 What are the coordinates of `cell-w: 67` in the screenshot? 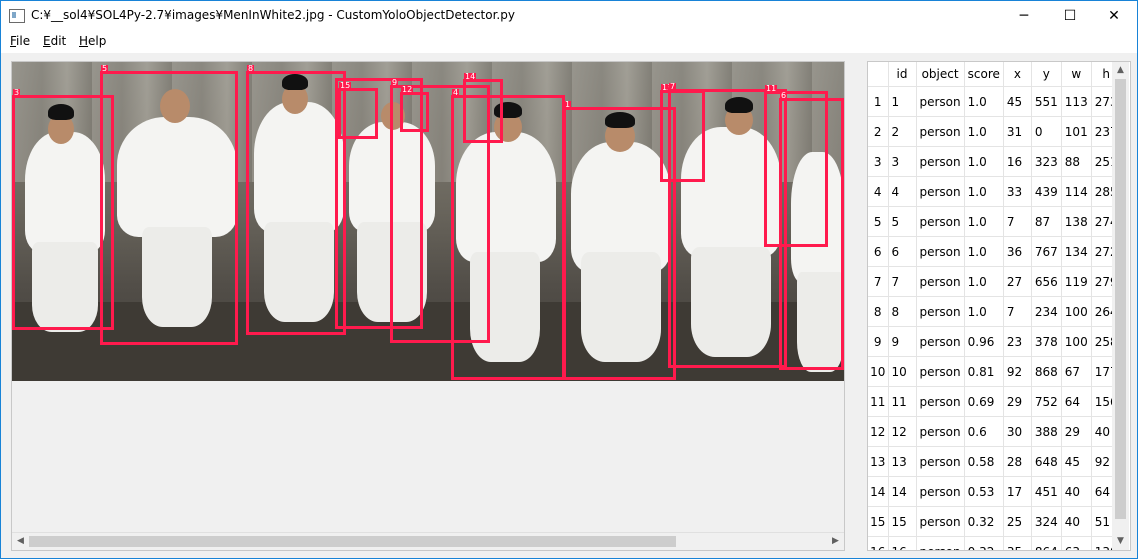 It's located at (1076, 371).